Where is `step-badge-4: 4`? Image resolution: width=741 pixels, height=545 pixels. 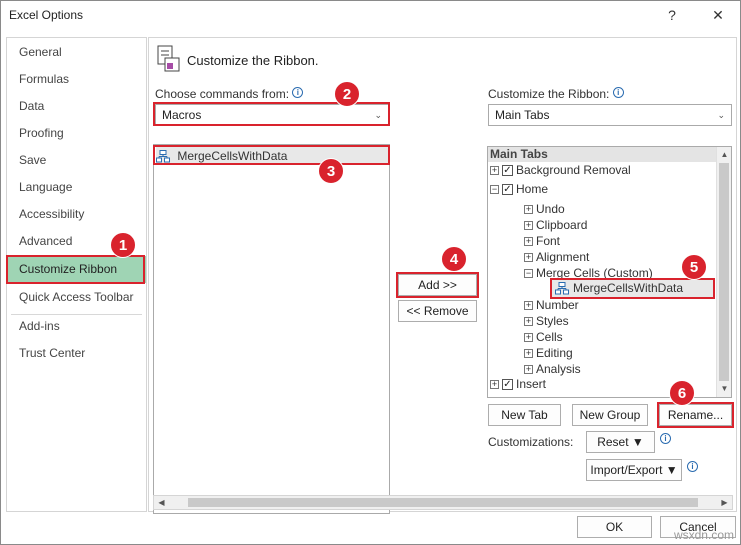 step-badge-4: 4 is located at coordinates (454, 259).